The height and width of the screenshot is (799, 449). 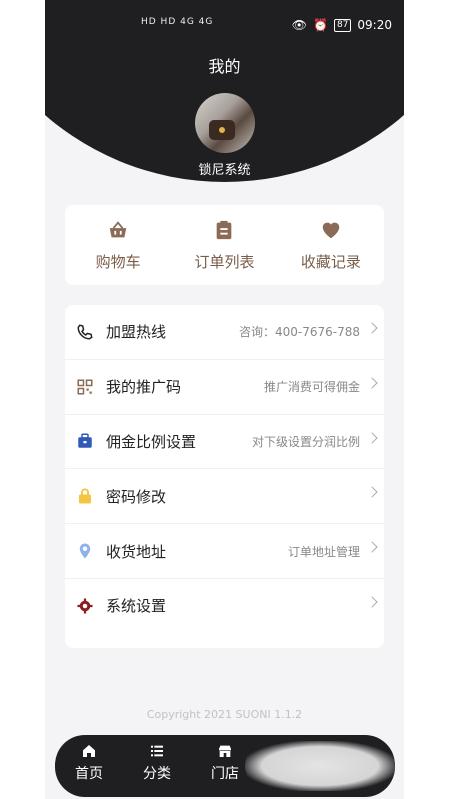 What do you see at coordinates (118, 262) in the screenshot?
I see `cart-label: 购物车` at bounding box center [118, 262].